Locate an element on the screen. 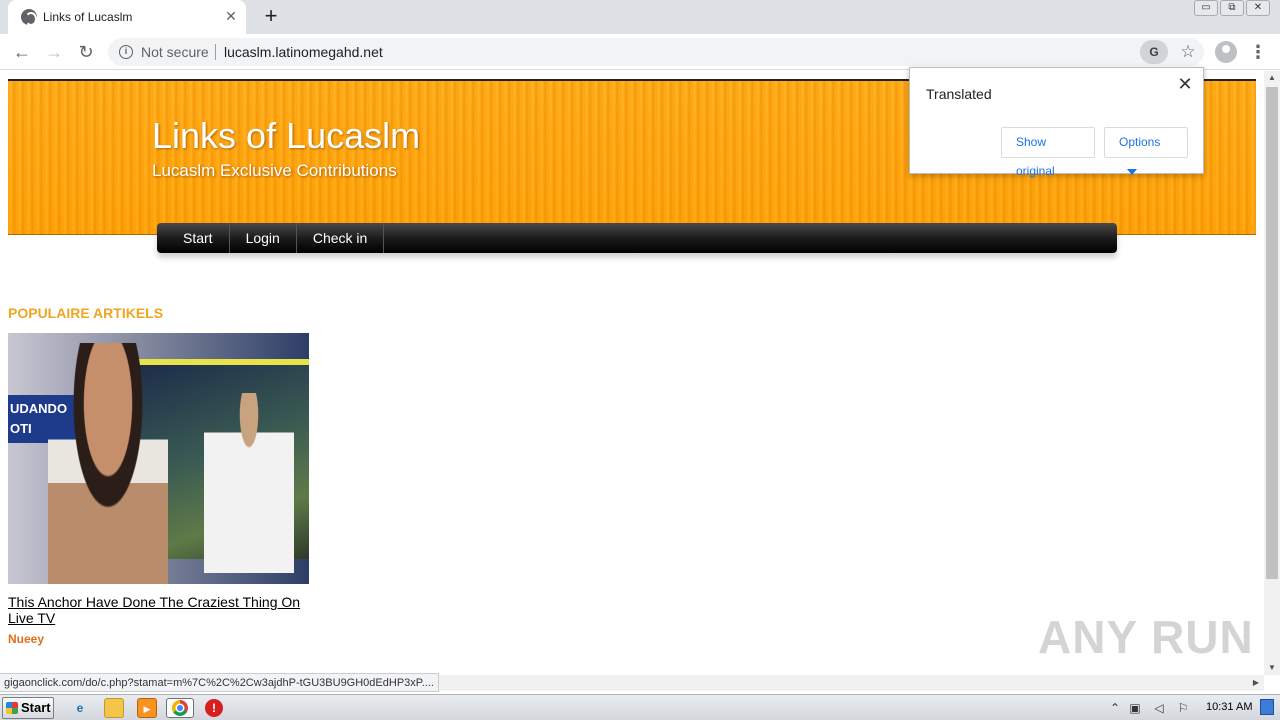  clock: 10:31 AM is located at coordinates (1229, 707).